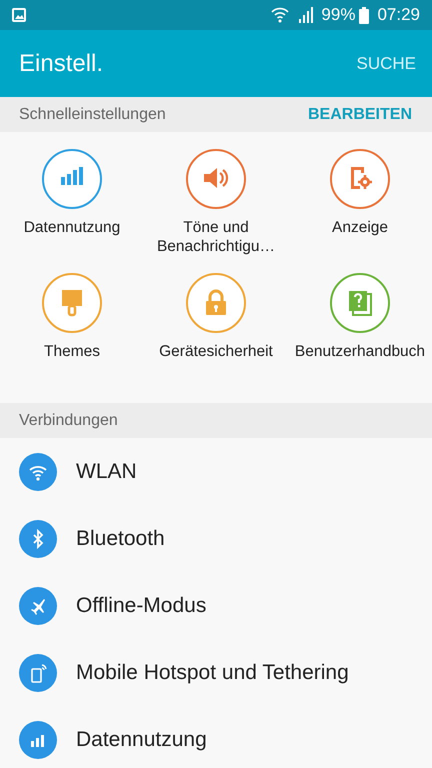  I want to click on quick-setting-tile: Themes, so click(72, 335).